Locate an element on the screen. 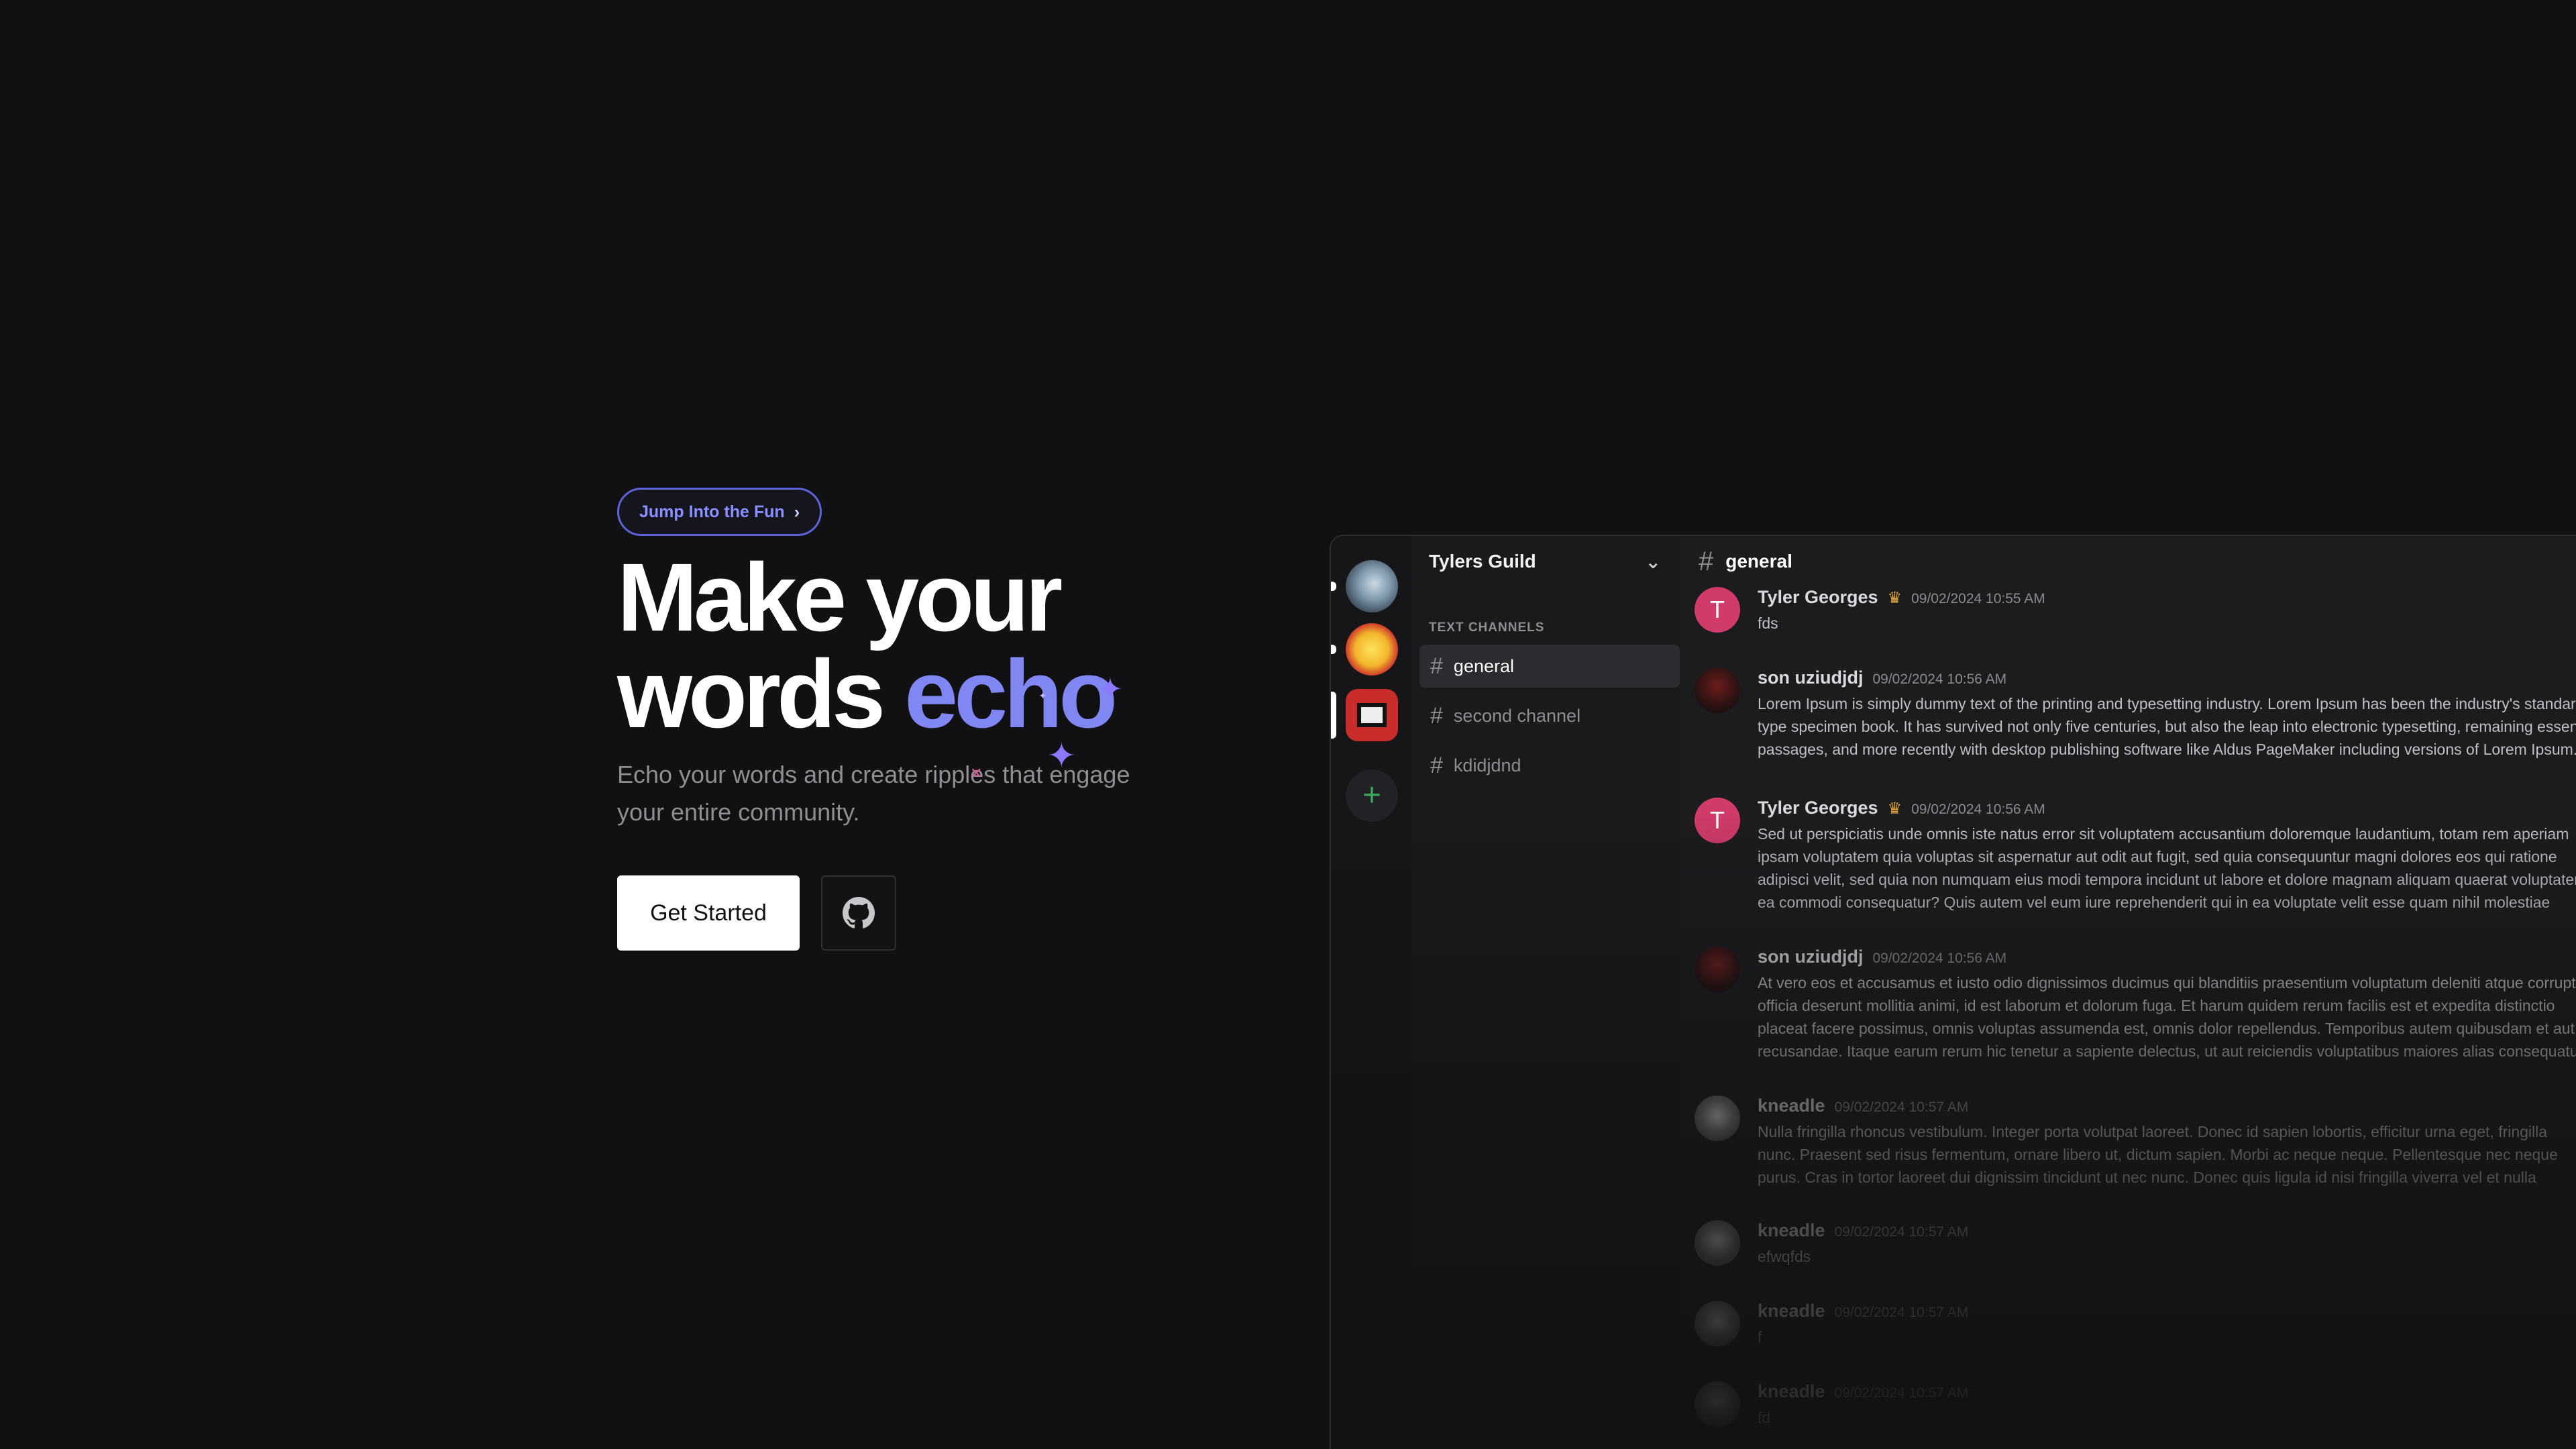 Image resolution: width=2576 pixels, height=1449 pixels. jump-into-fun-badge: Jump Into the Fun › is located at coordinates (719, 512).